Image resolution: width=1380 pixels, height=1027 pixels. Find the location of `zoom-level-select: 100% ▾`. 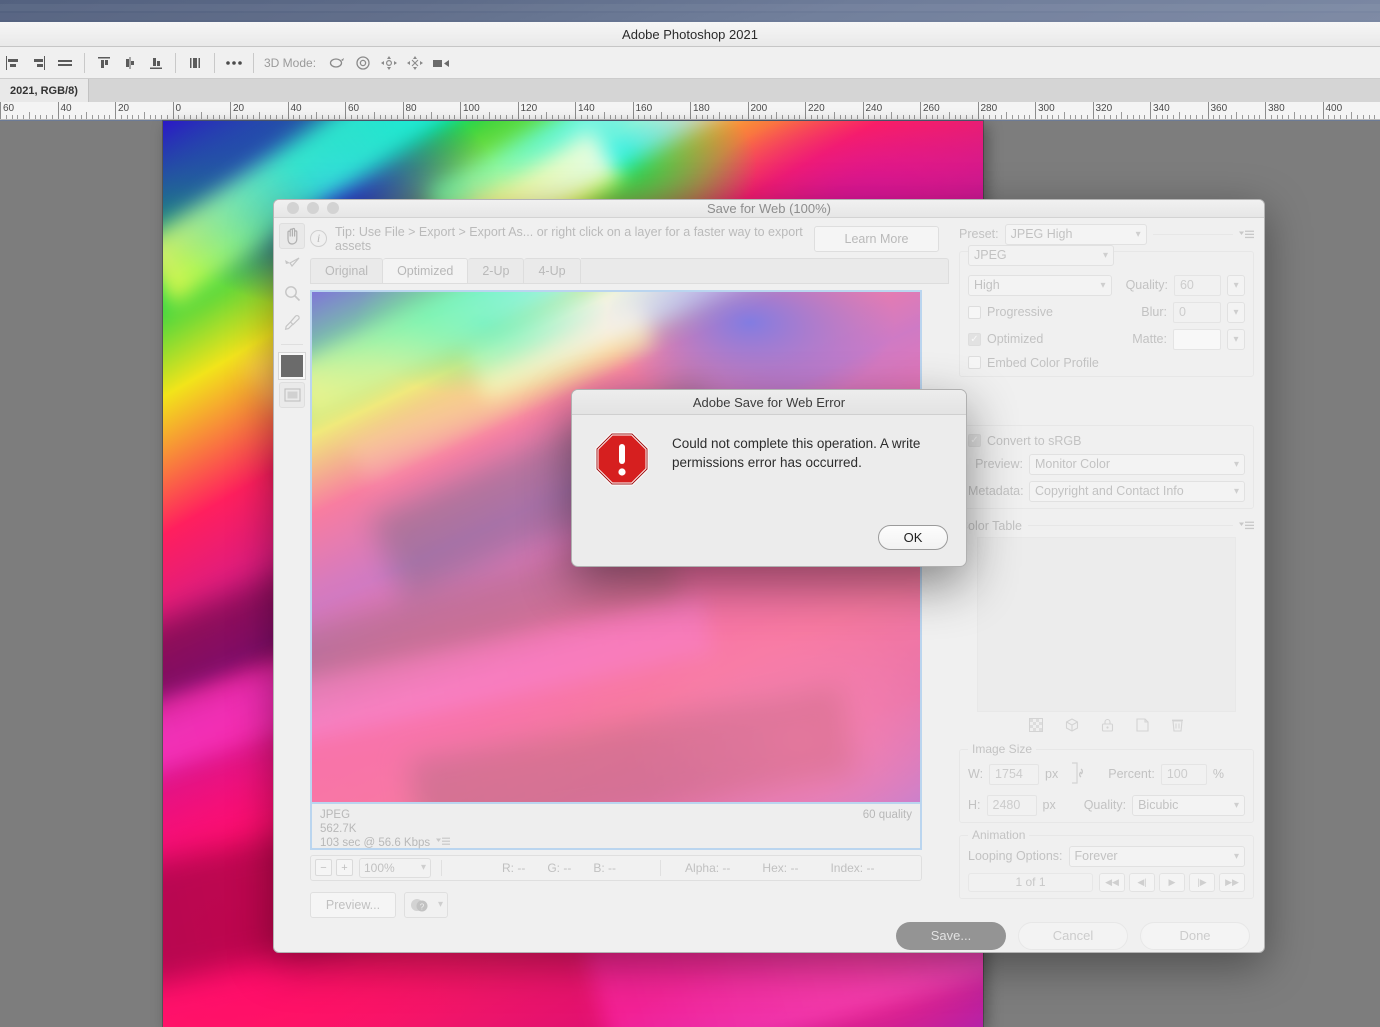

zoom-level-select: 100% ▾ is located at coordinates (395, 867).